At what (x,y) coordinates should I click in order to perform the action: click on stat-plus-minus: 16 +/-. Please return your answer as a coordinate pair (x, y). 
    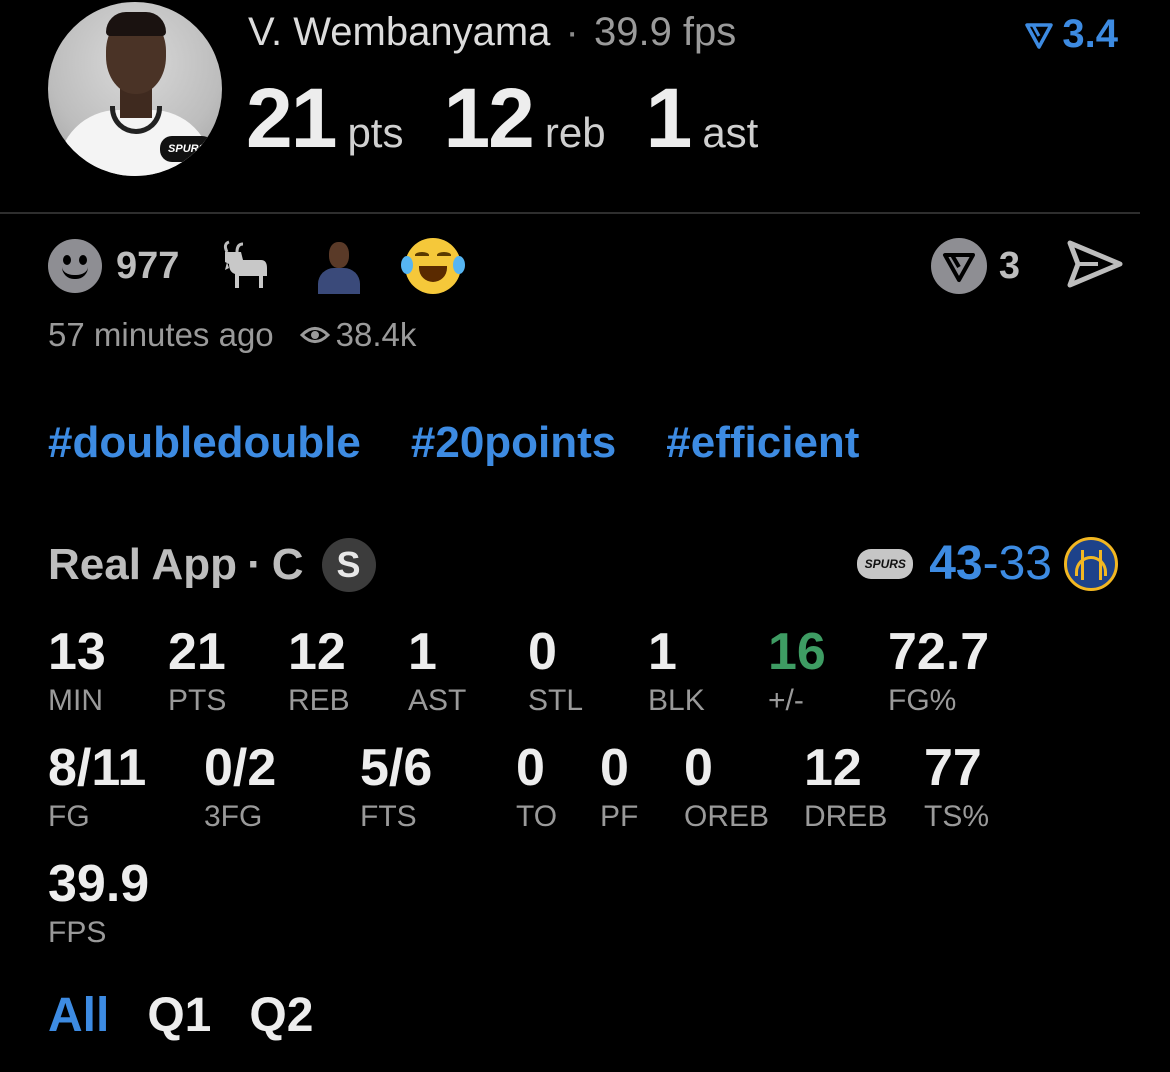
    Looking at the image, I should click on (797, 671).